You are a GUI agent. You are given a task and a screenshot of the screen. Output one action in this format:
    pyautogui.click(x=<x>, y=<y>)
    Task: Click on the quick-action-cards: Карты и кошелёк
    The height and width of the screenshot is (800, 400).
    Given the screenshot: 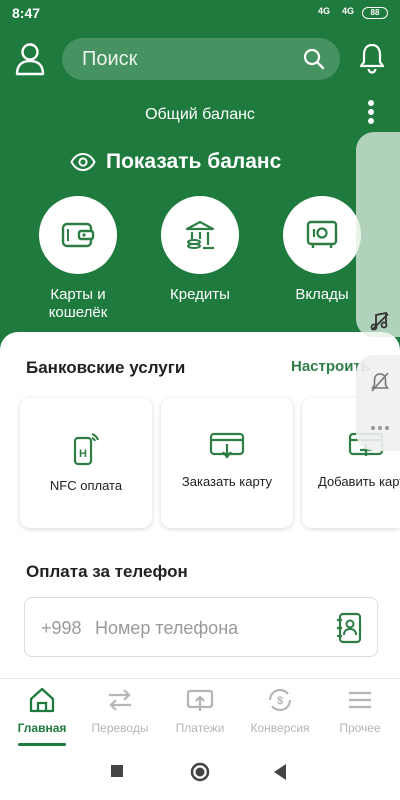 What is the action you would take?
    pyautogui.click(x=78, y=259)
    